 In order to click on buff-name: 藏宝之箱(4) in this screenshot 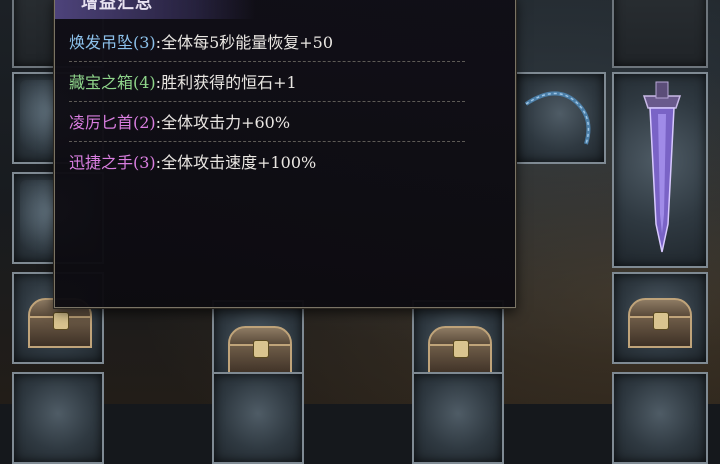, I will do `click(112, 82)`.